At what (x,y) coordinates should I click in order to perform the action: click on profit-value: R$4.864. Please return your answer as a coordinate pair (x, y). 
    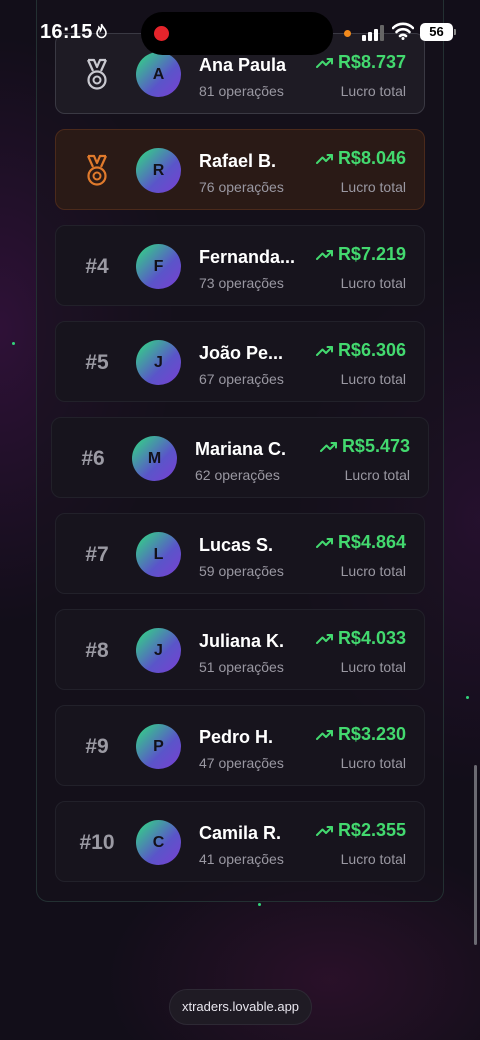
    Looking at the image, I should click on (360, 542).